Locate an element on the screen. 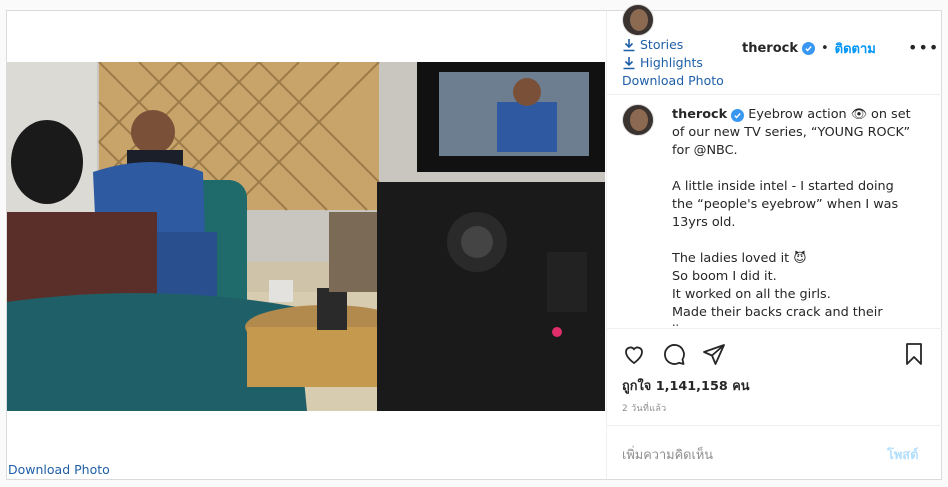 This screenshot has height=487, width=948. download-photo-link-bottom: Download Photo is located at coordinates (59, 469).